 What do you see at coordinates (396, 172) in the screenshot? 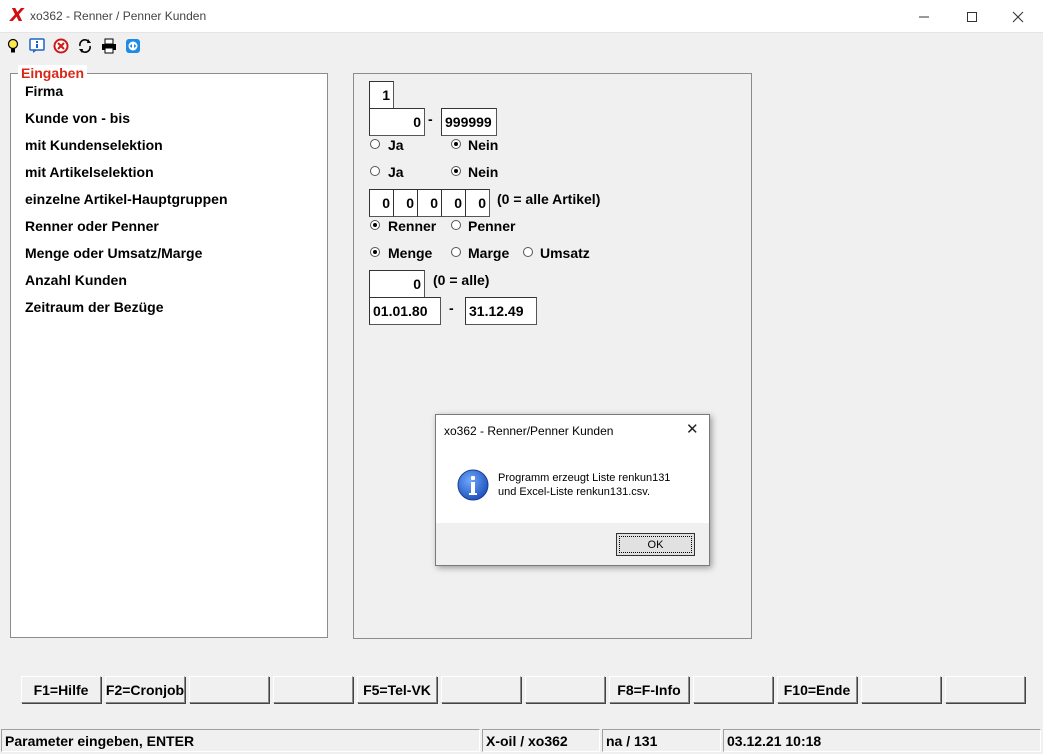
I see `artikelselektion-ja-label: Ja` at bounding box center [396, 172].